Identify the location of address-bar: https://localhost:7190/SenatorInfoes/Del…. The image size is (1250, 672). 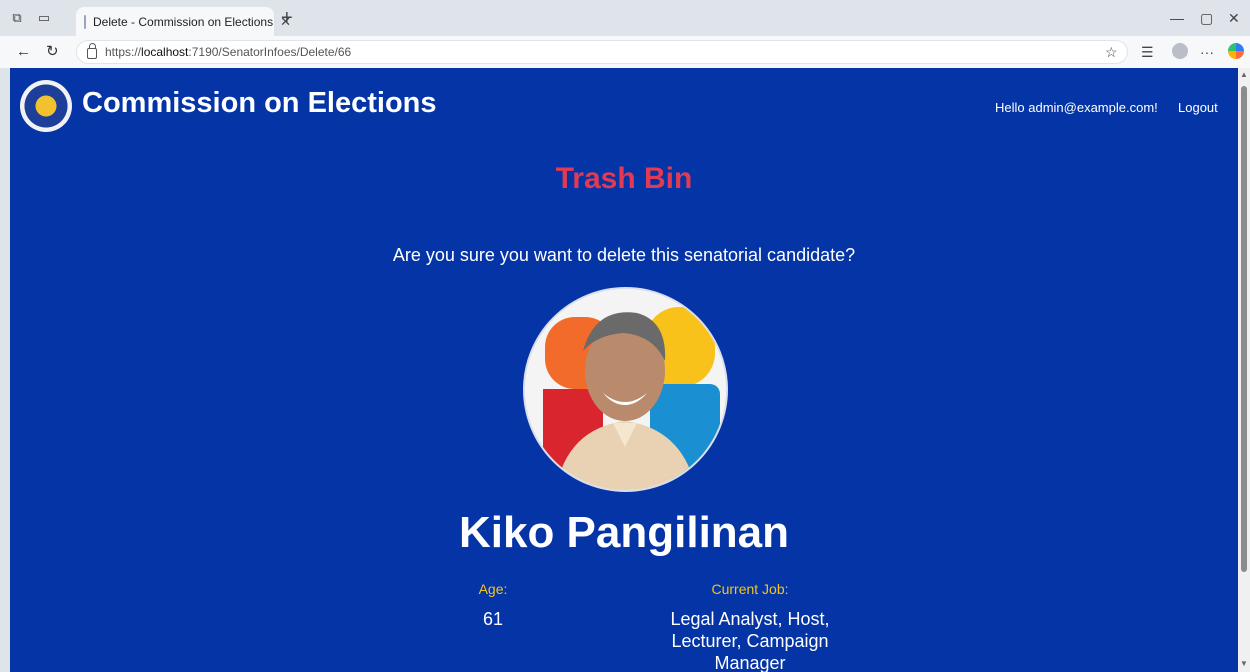
(602, 52).